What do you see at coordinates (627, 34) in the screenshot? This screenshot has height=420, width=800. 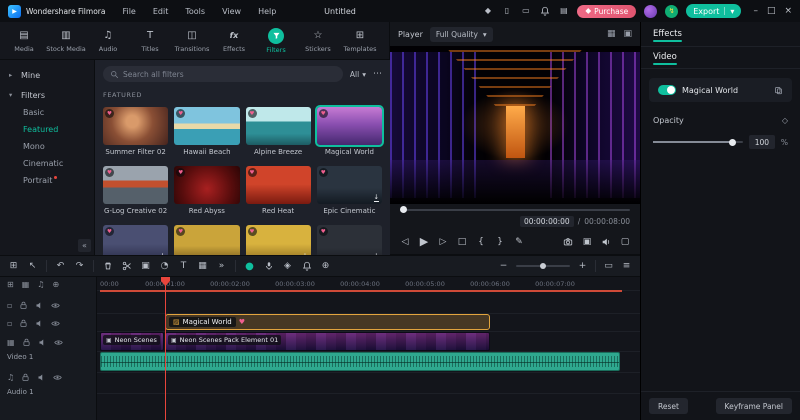 I see `mask-preview-icon: ▣` at bounding box center [627, 34].